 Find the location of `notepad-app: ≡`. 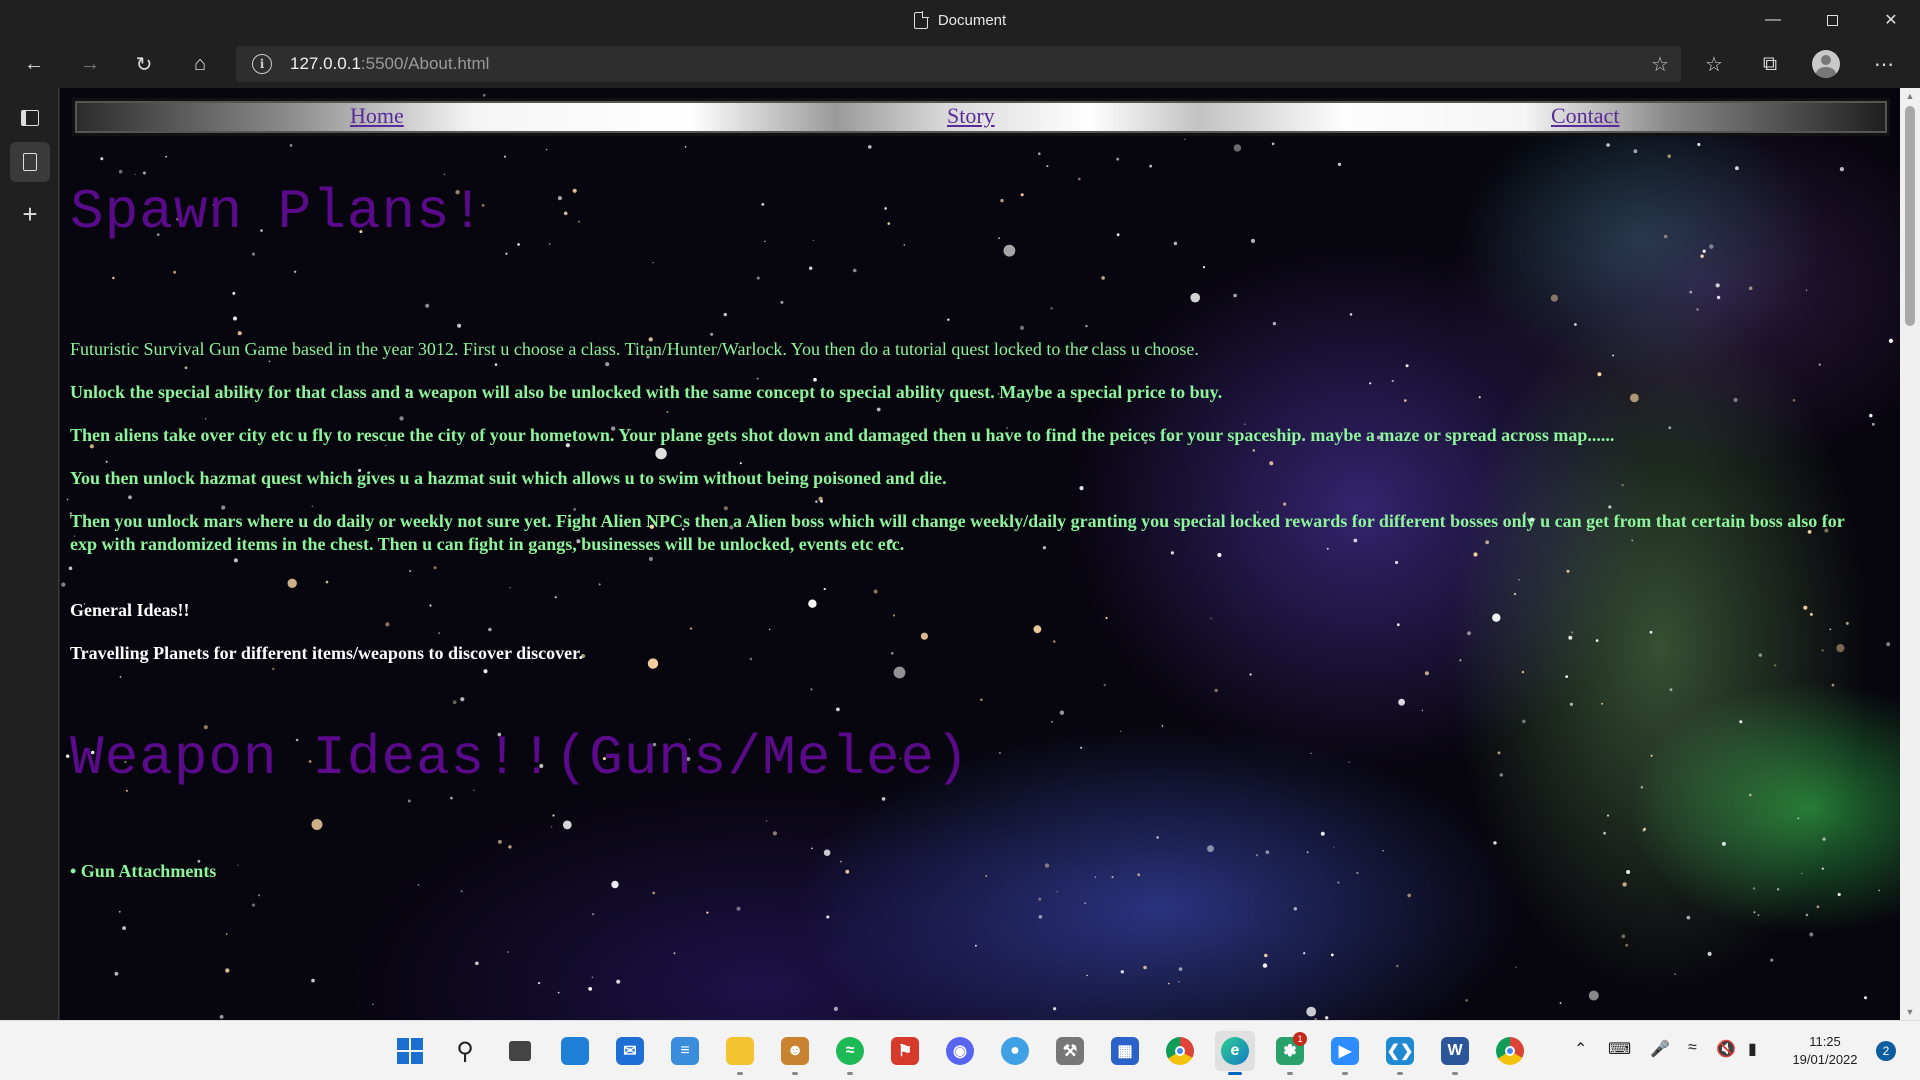

notepad-app: ≡ is located at coordinates (685, 1051).